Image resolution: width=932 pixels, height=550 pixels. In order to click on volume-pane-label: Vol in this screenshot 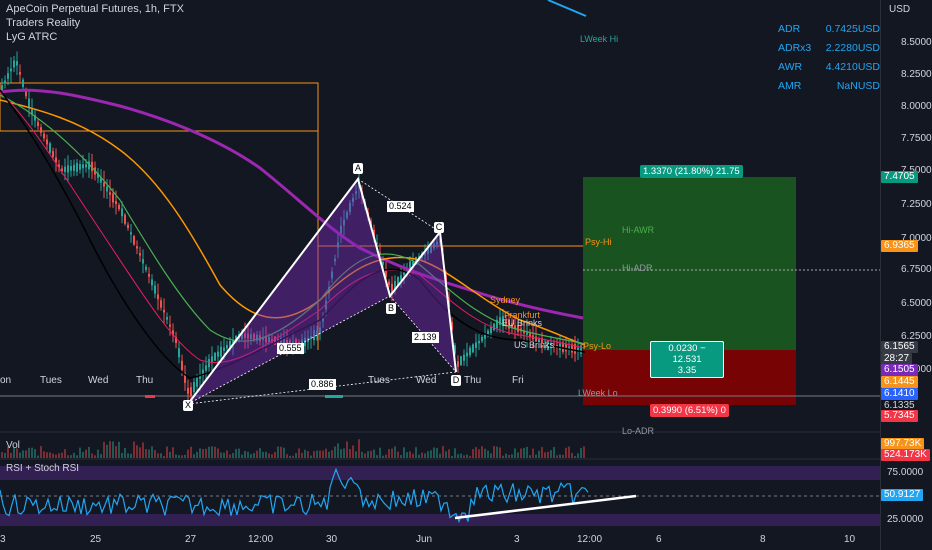, I will do `click(13, 445)`.